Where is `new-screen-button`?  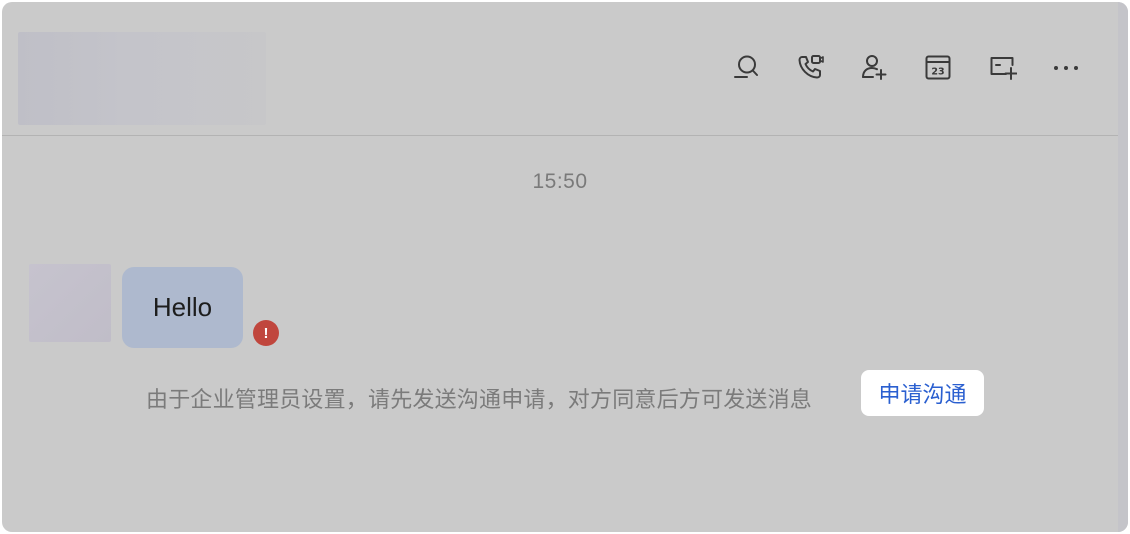
new-screen-button is located at coordinates (1001, 66).